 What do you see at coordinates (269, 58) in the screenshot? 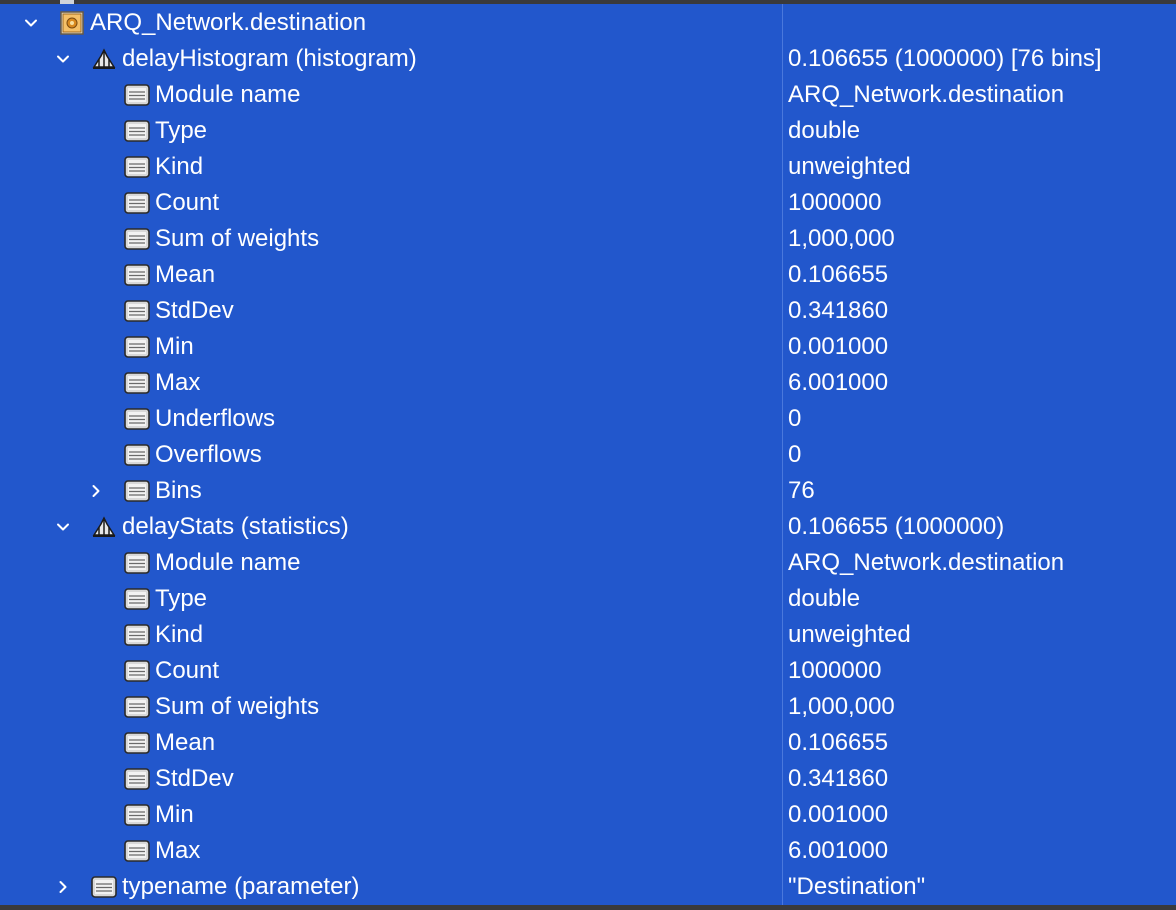
I see `row-label: delayHistogram (histogram)` at bounding box center [269, 58].